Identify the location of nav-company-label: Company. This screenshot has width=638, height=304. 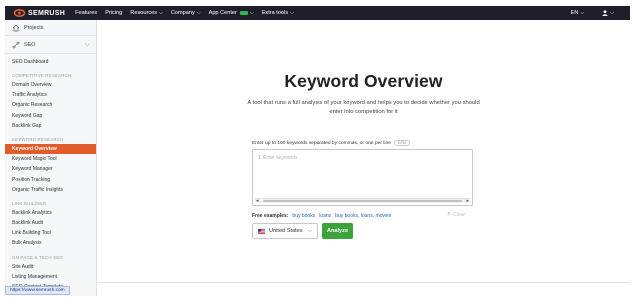
(182, 13).